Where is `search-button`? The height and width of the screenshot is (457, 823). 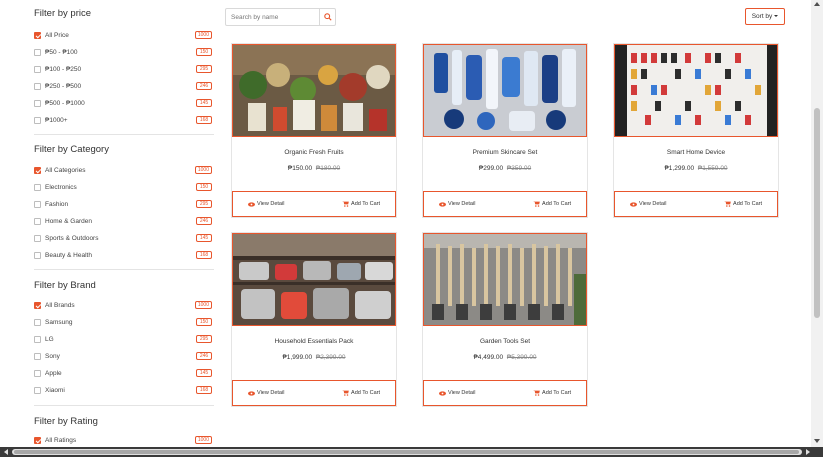
search-button is located at coordinates (327, 17).